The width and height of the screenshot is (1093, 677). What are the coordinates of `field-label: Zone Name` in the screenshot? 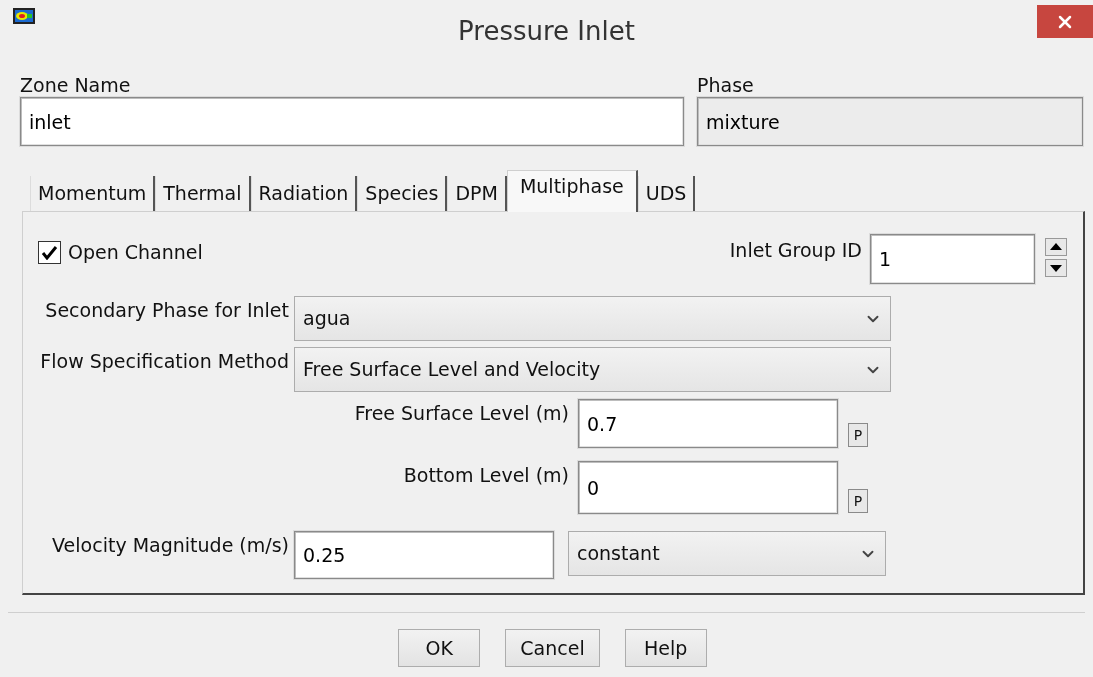 It's located at (76, 85).